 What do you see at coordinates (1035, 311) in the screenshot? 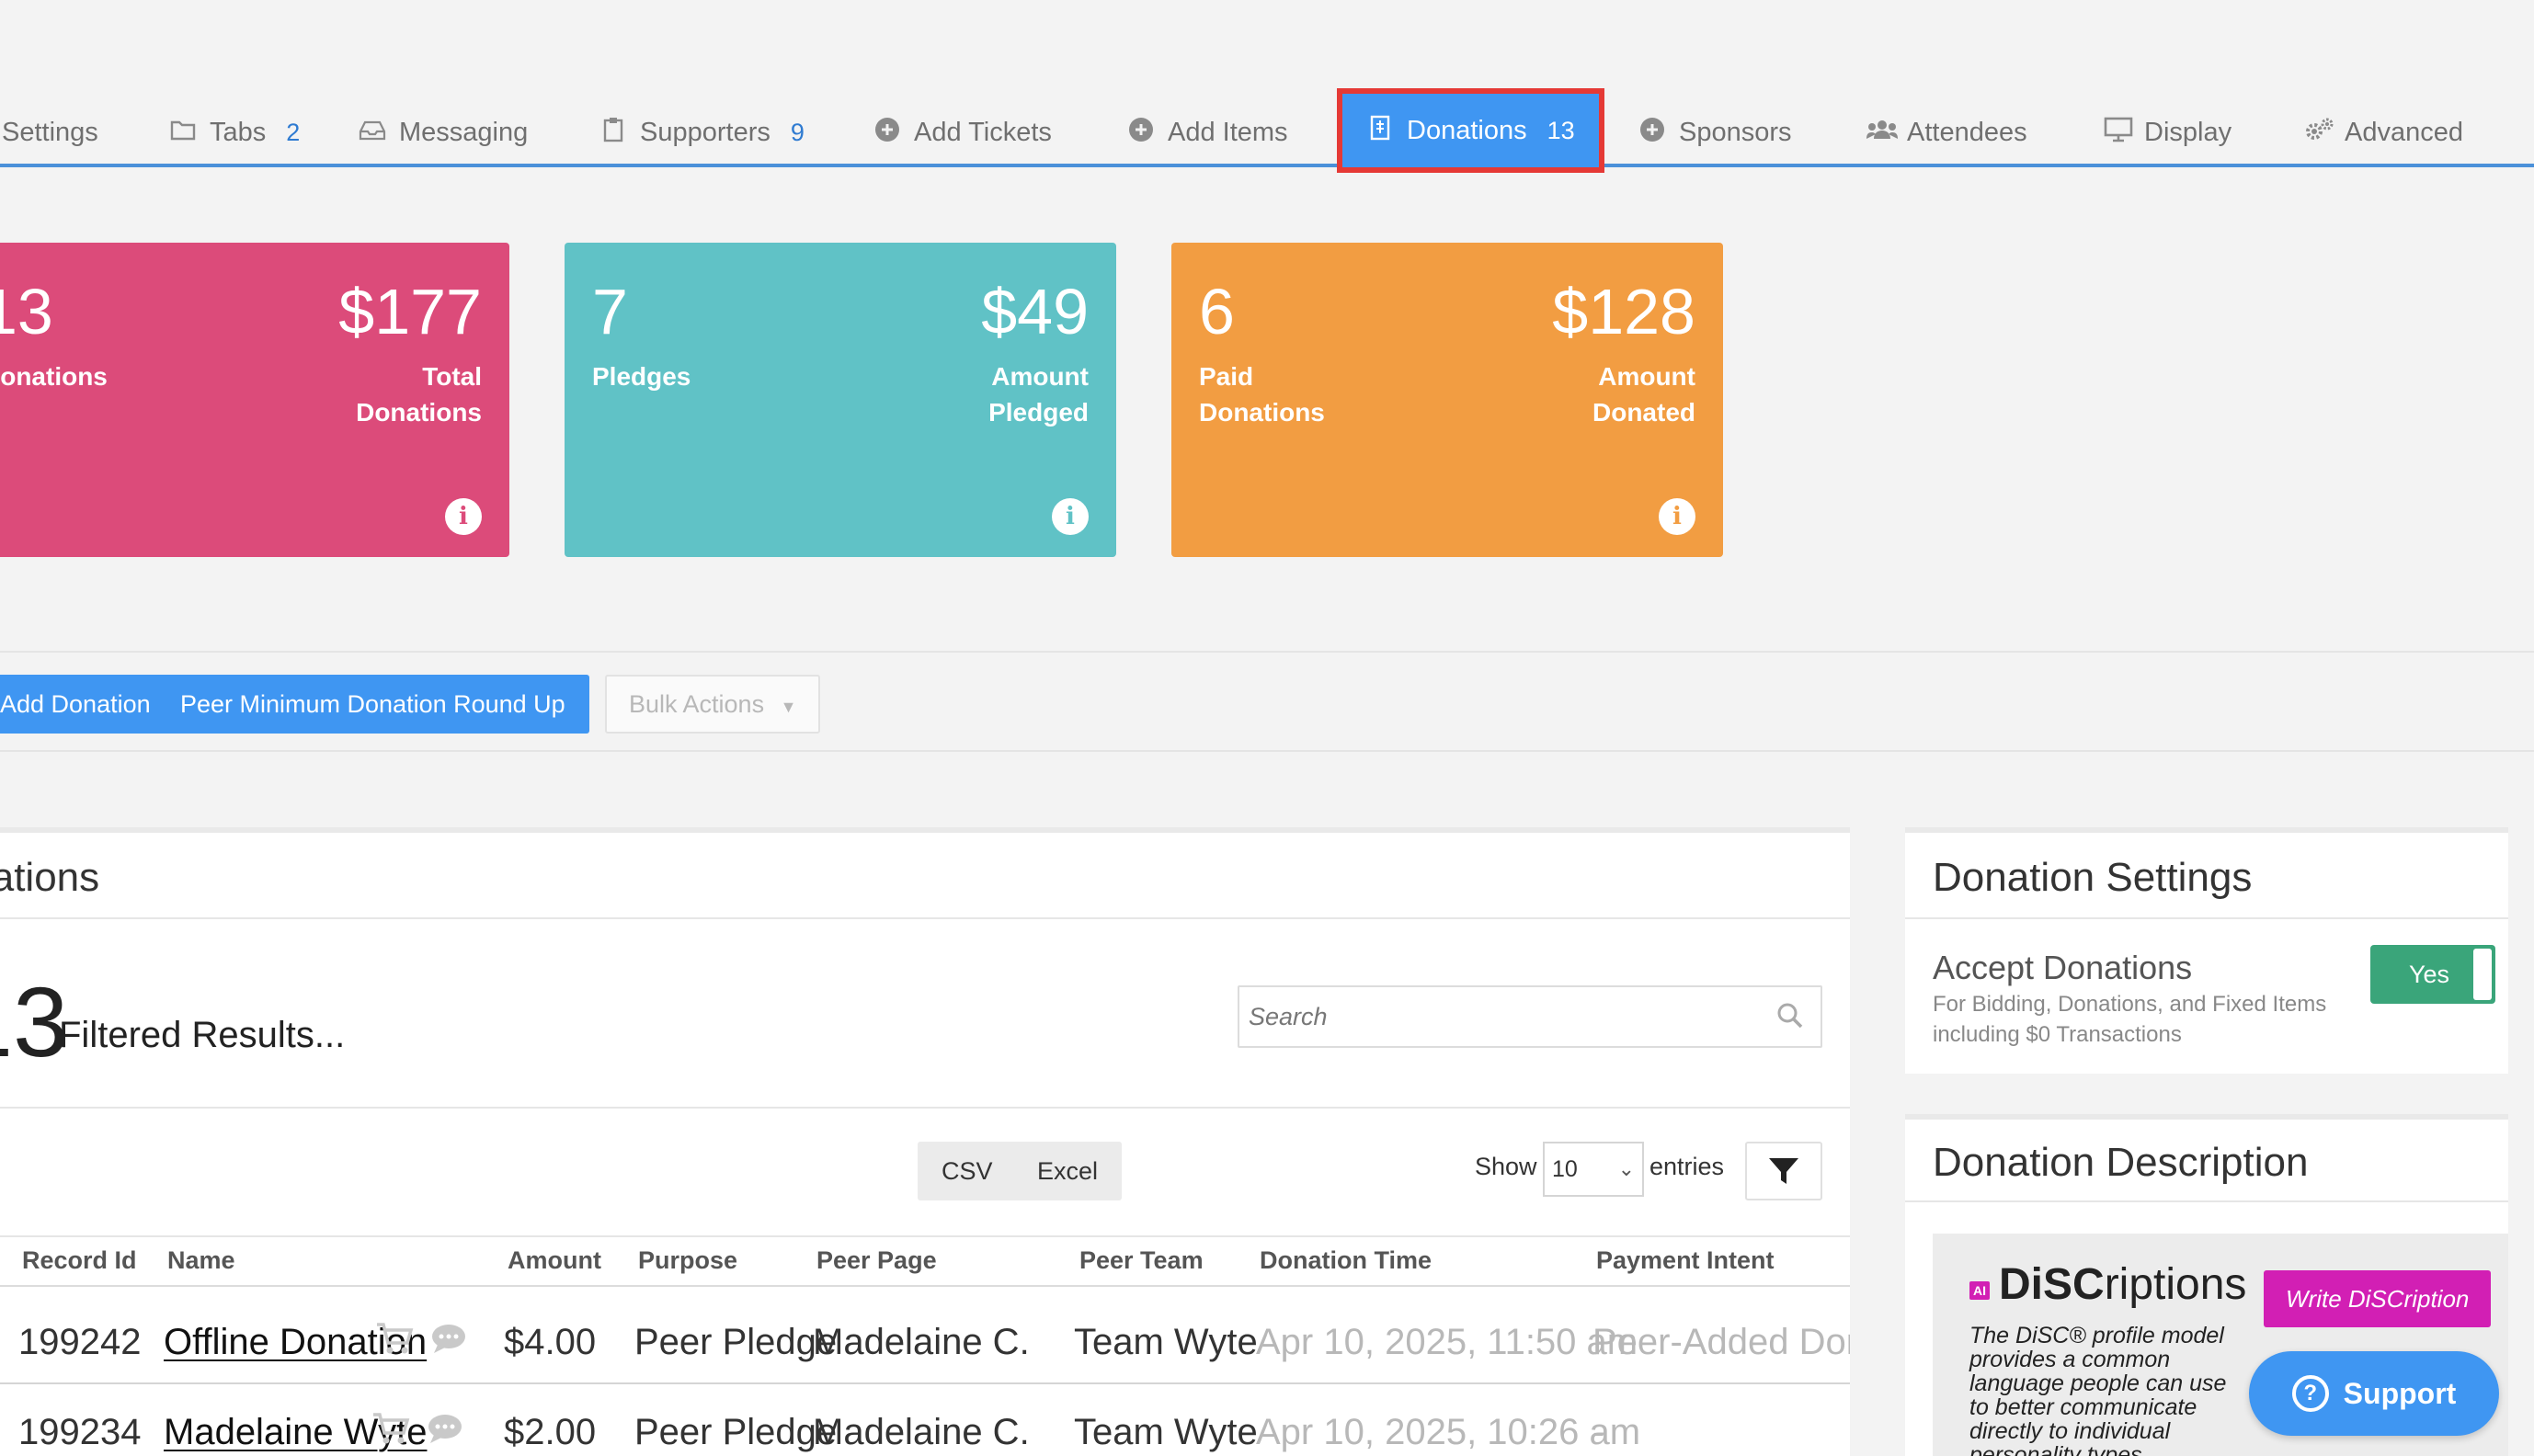
I see `amount-pledged: $49` at bounding box center [1035, 311].